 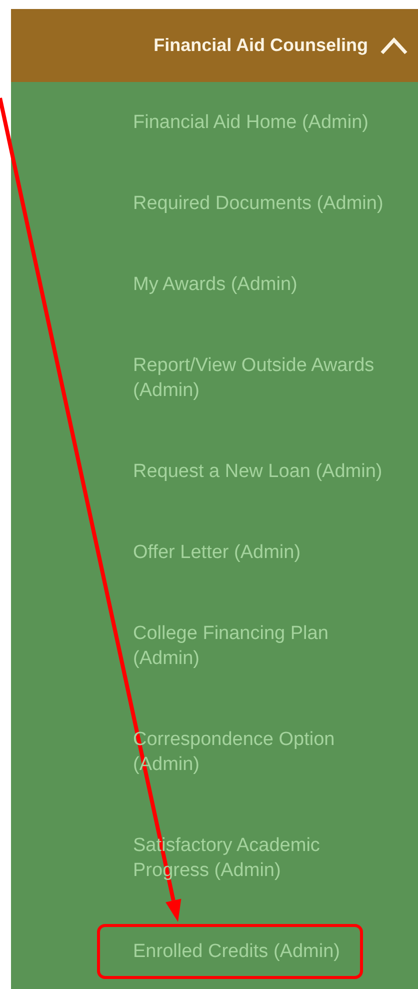 What do you see at coordinates (224, 646) in the screenshot?
I see `menu-link: College Financing Plan (Admin)` at bounding box center [224, 646].